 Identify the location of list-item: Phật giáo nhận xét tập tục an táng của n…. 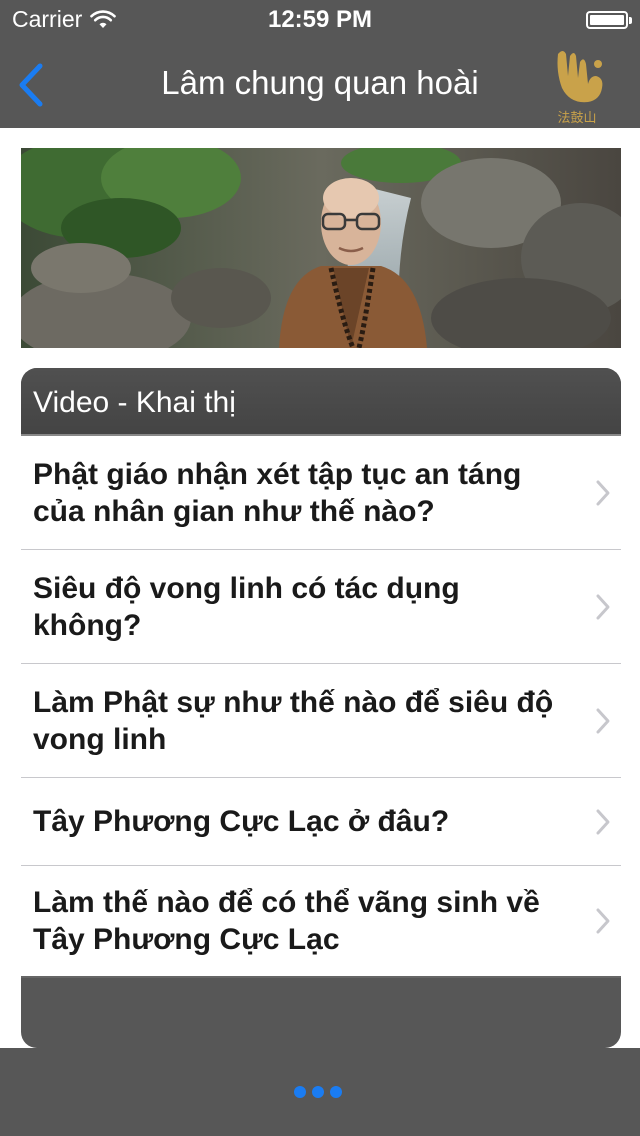
(321, 493).